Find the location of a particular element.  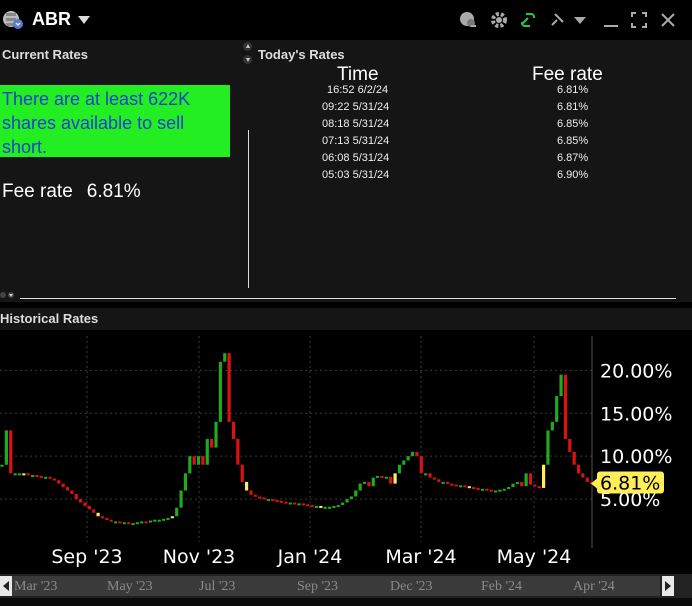

close-icon is located at coordinates (668, 20).